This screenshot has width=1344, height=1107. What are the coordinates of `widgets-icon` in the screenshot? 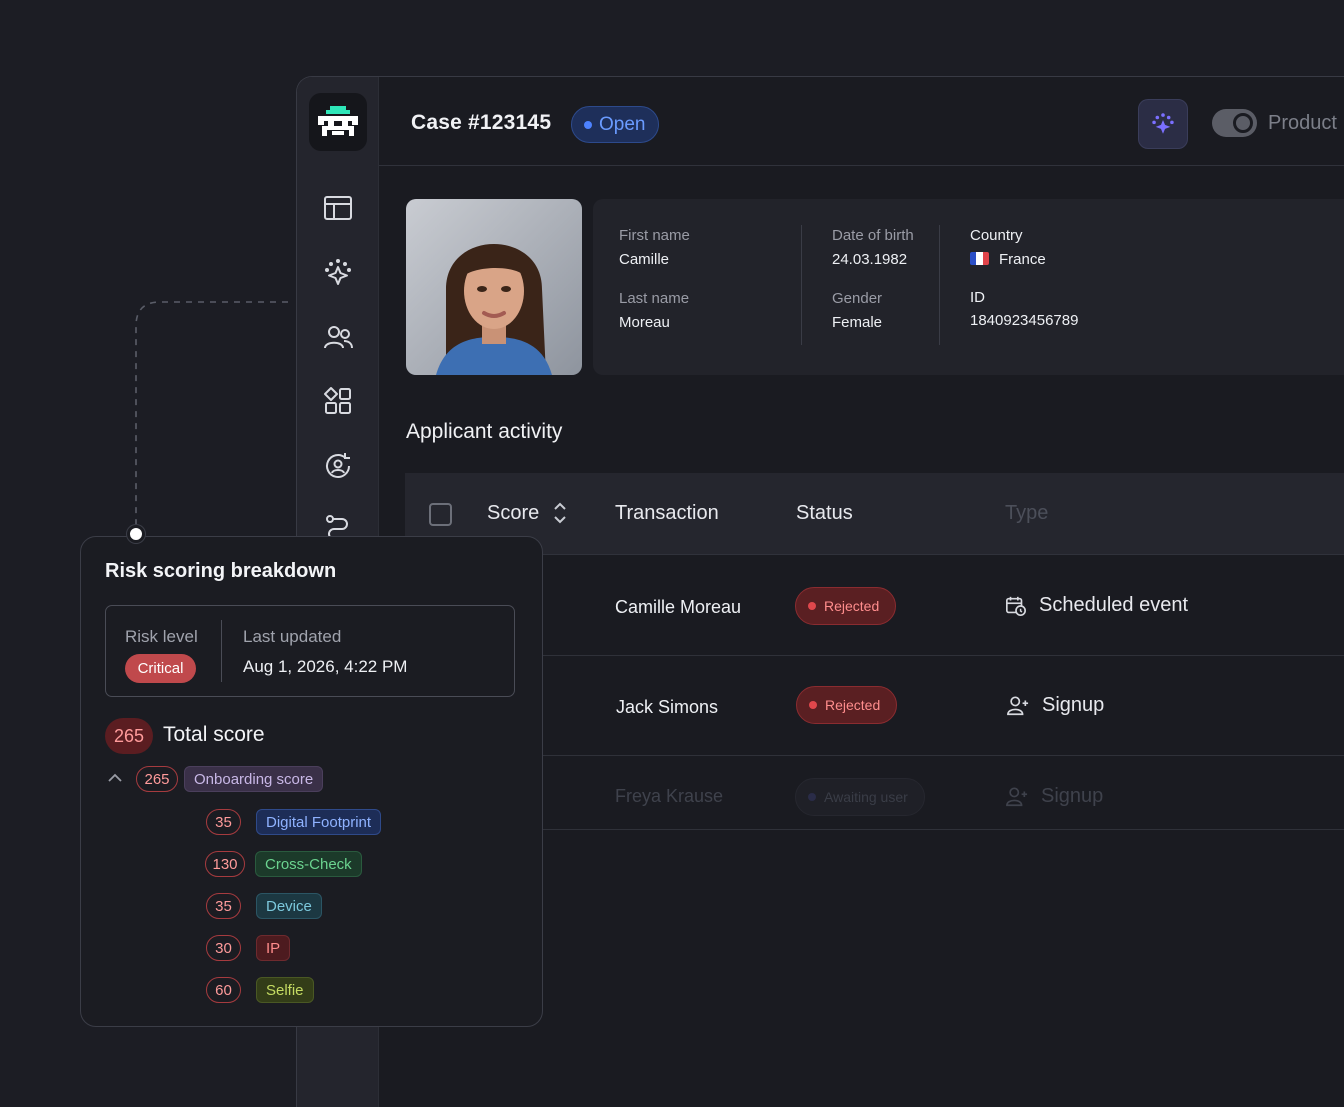 It's located at (337, 400).